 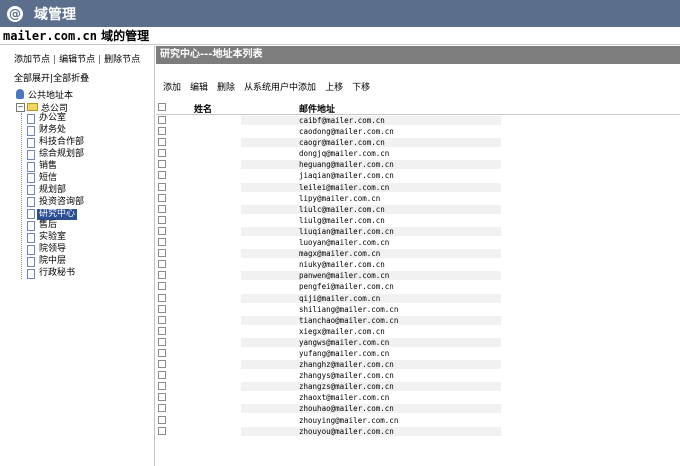 I want to click on tree-root: 公共地址本, so click(x=51, y=94).